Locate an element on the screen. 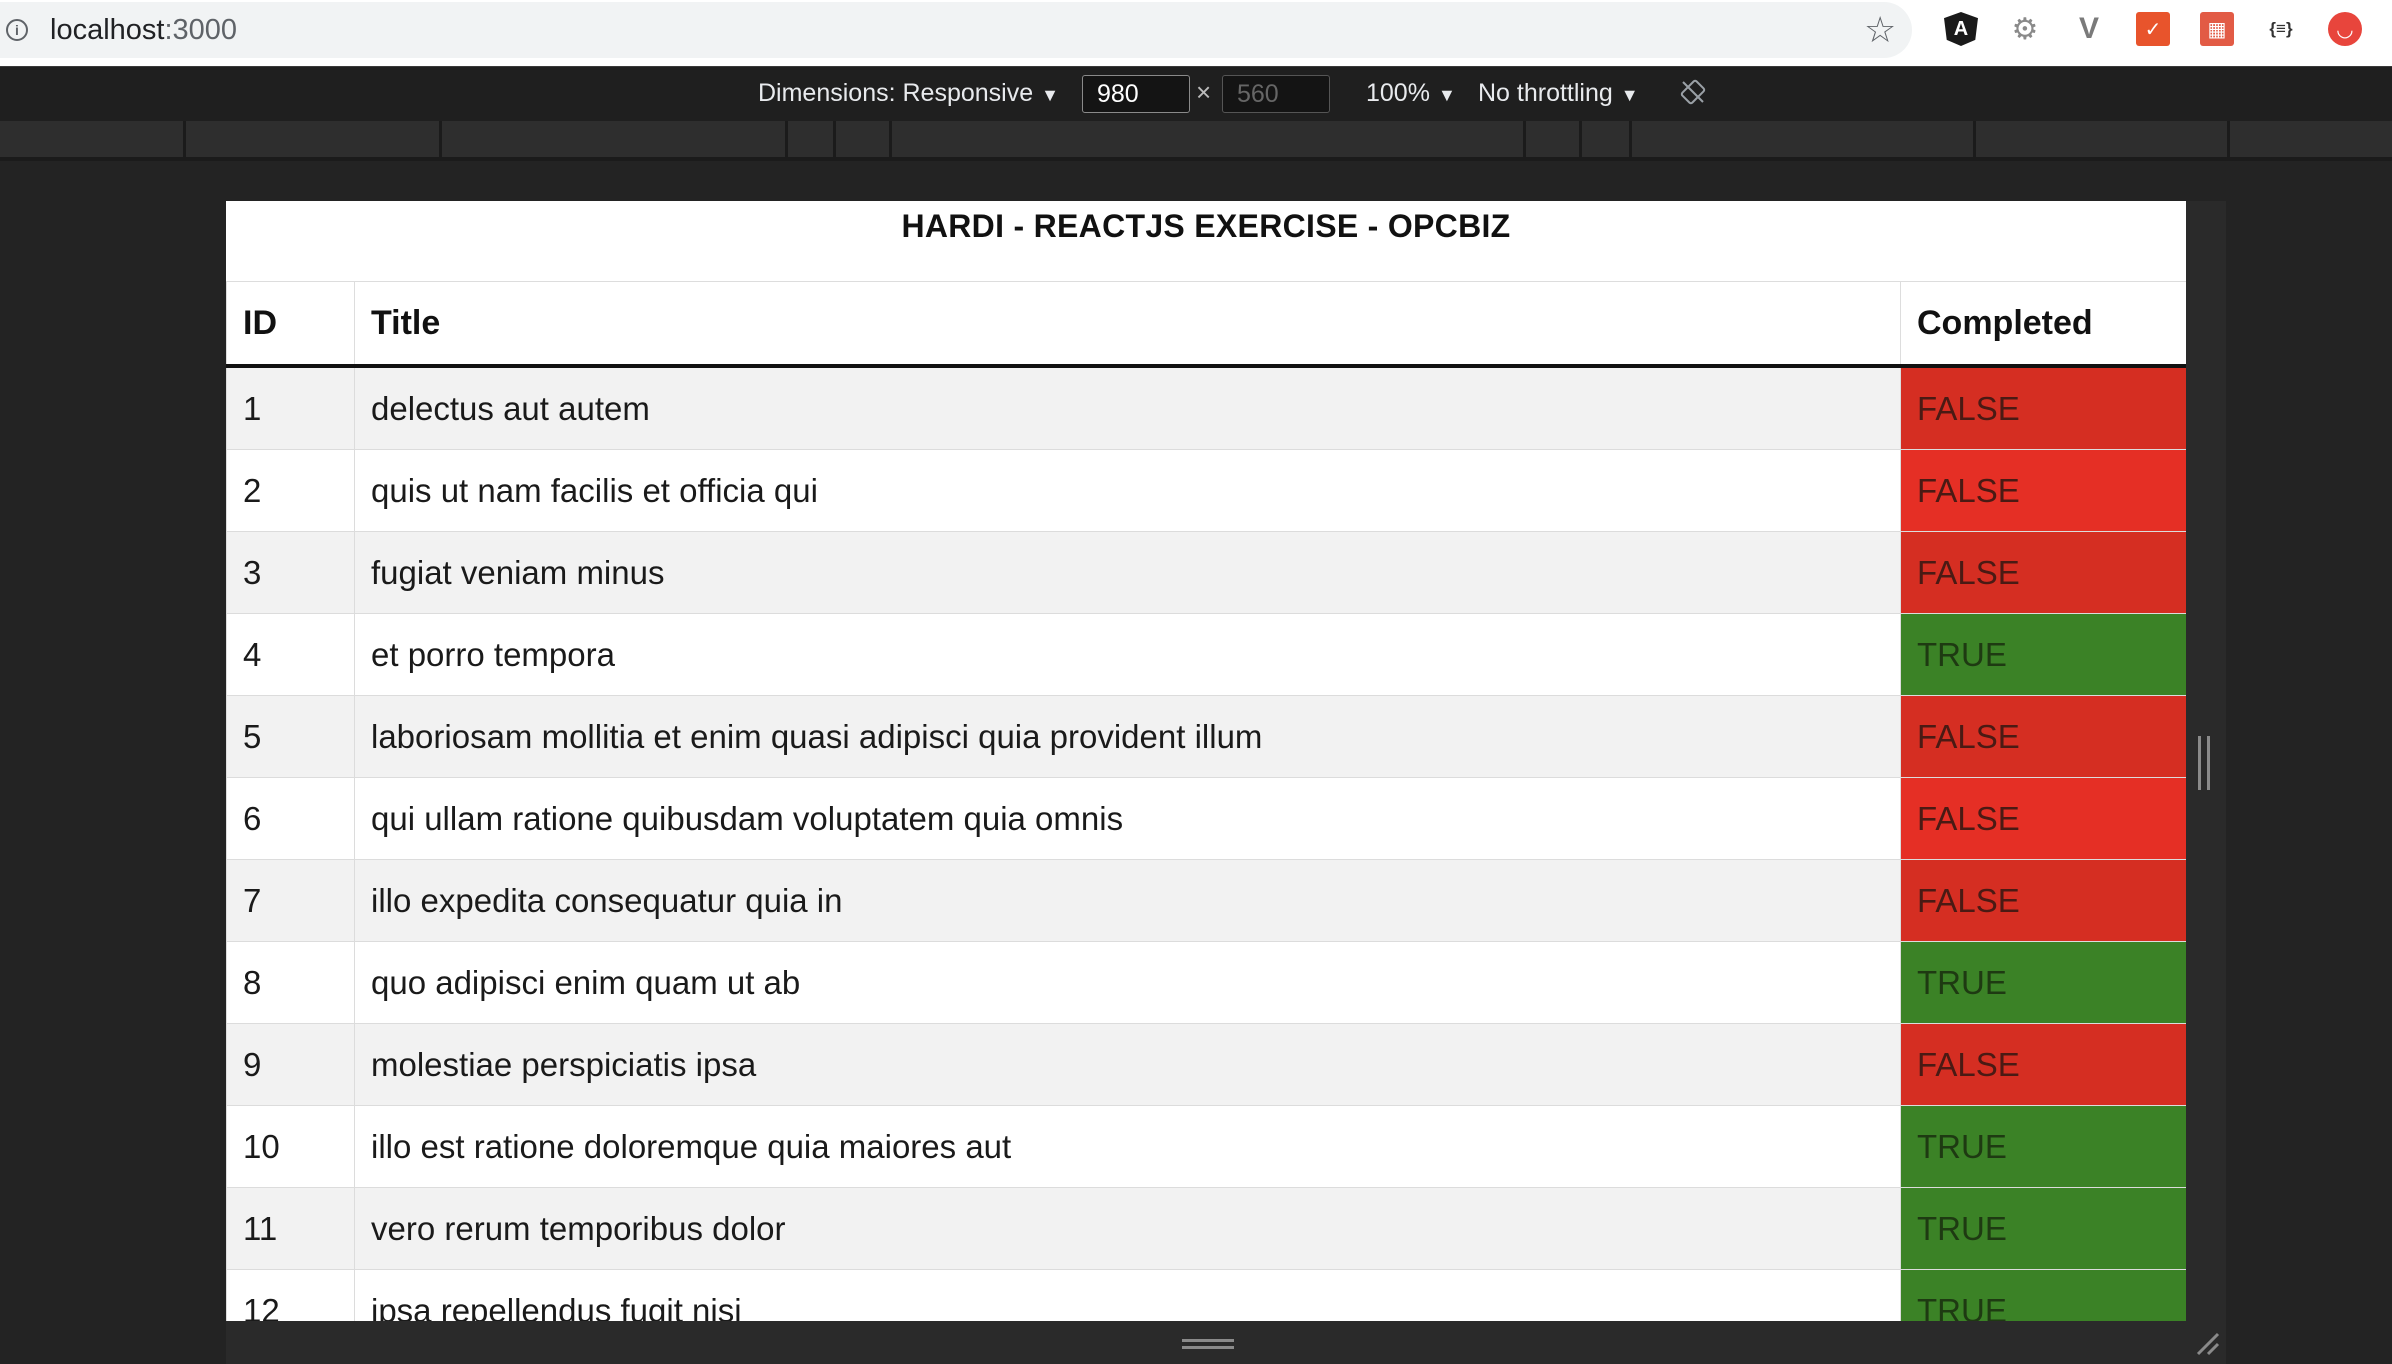 The image size is (2392, 1364). gear-extension-icon: ⚙ is located at coordinates (2025, 29).